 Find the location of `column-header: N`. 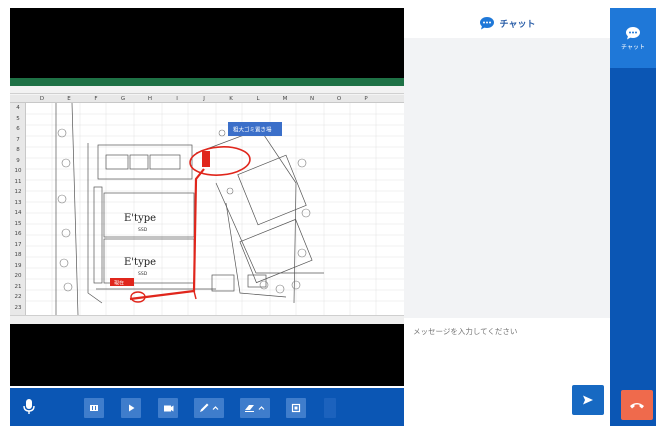

column-header: N is located at coordinates (312, 99).